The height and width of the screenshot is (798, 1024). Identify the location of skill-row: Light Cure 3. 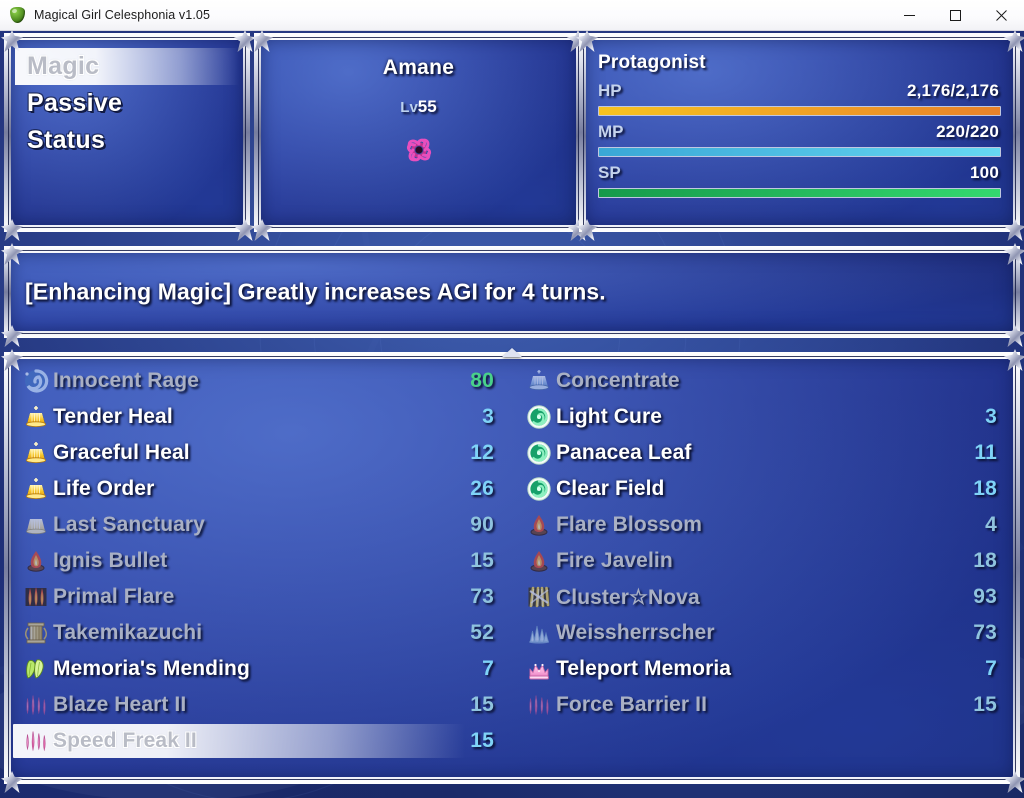
(763, 417).